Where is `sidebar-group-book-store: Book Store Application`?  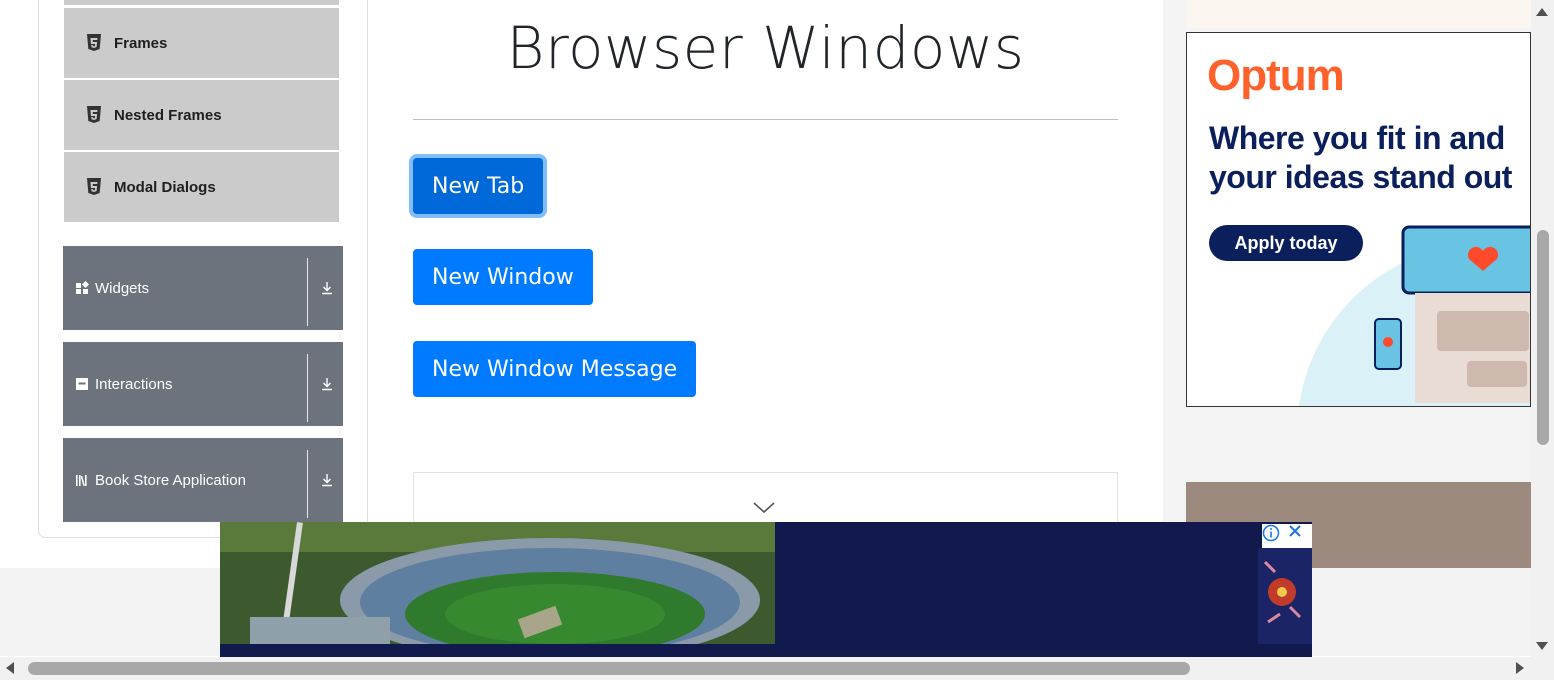 sidebar-group-book-store: Book Store Application is located at coordinates (203, 480).